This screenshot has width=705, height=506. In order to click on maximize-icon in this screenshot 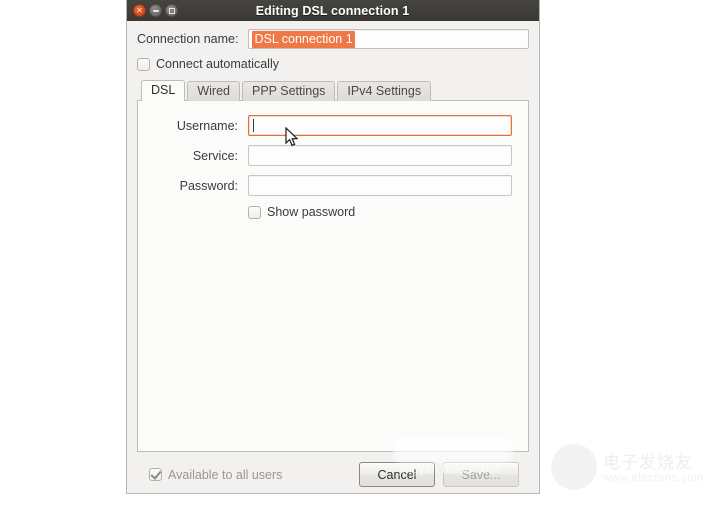, I will do `click(171, 10)`.